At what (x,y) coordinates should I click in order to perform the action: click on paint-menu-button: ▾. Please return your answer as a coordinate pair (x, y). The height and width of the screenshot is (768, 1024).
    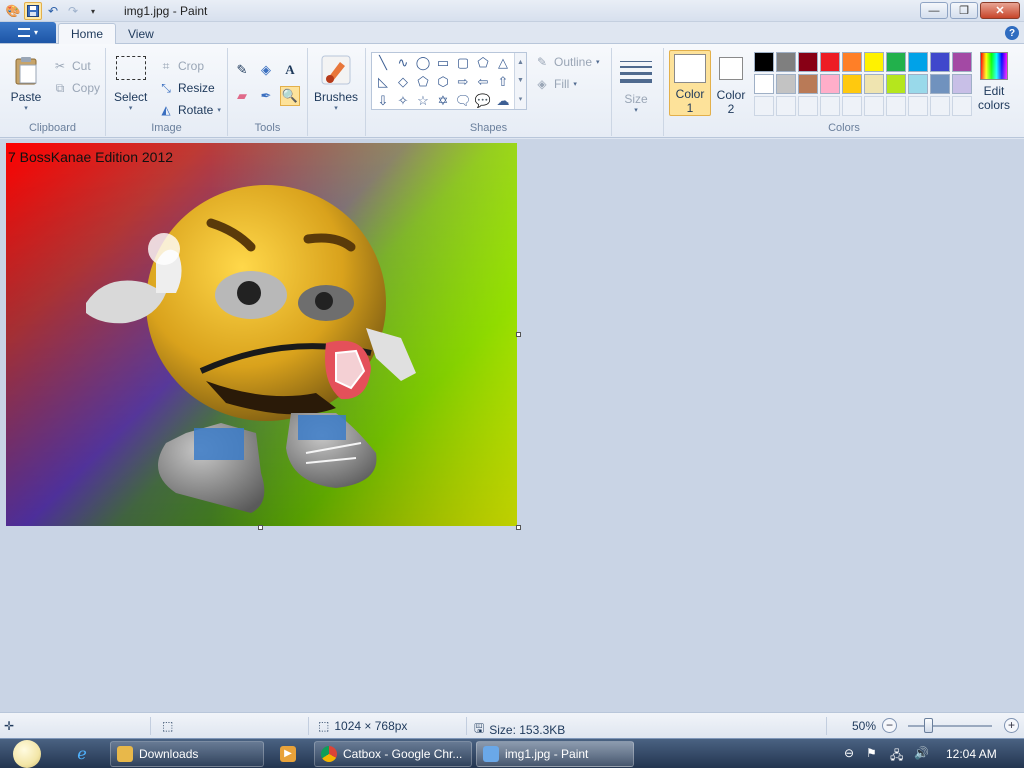
    Looking at the image, I should click on (28, 32).